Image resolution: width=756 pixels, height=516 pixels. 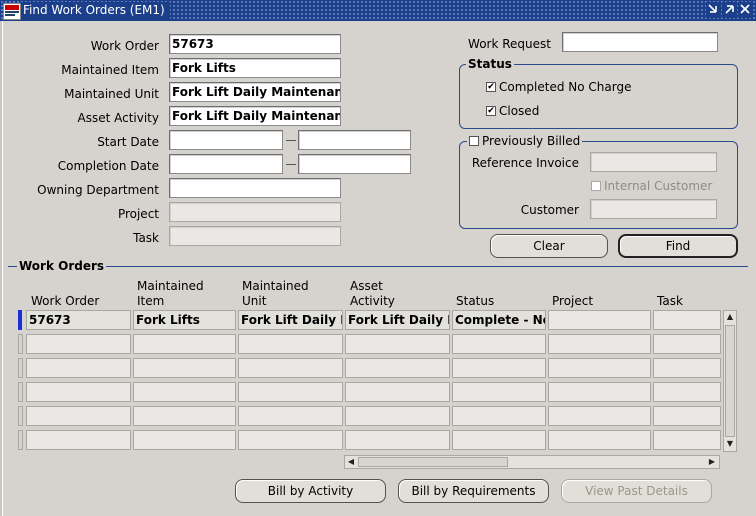 What do you see at coordinates (636, 491) in the screenshot?
I see `view-past-details-button: View Past Details` at bounding box center [636, 491].